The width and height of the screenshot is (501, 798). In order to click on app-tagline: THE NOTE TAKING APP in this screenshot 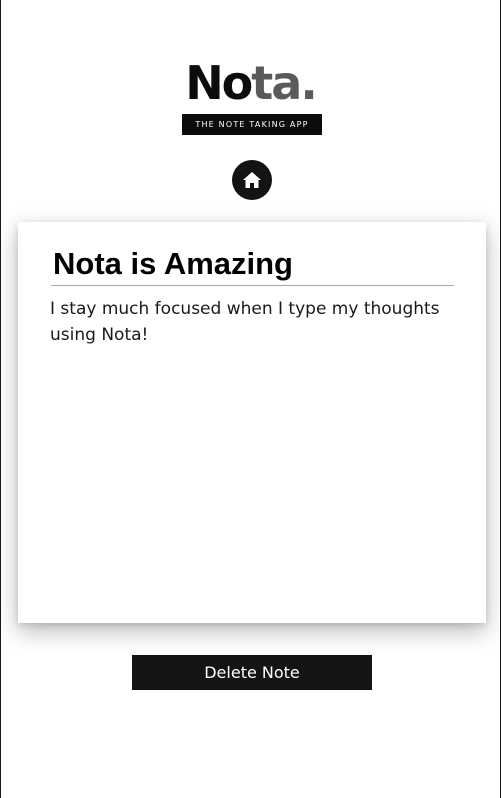, I will do `click(252, 124)`.